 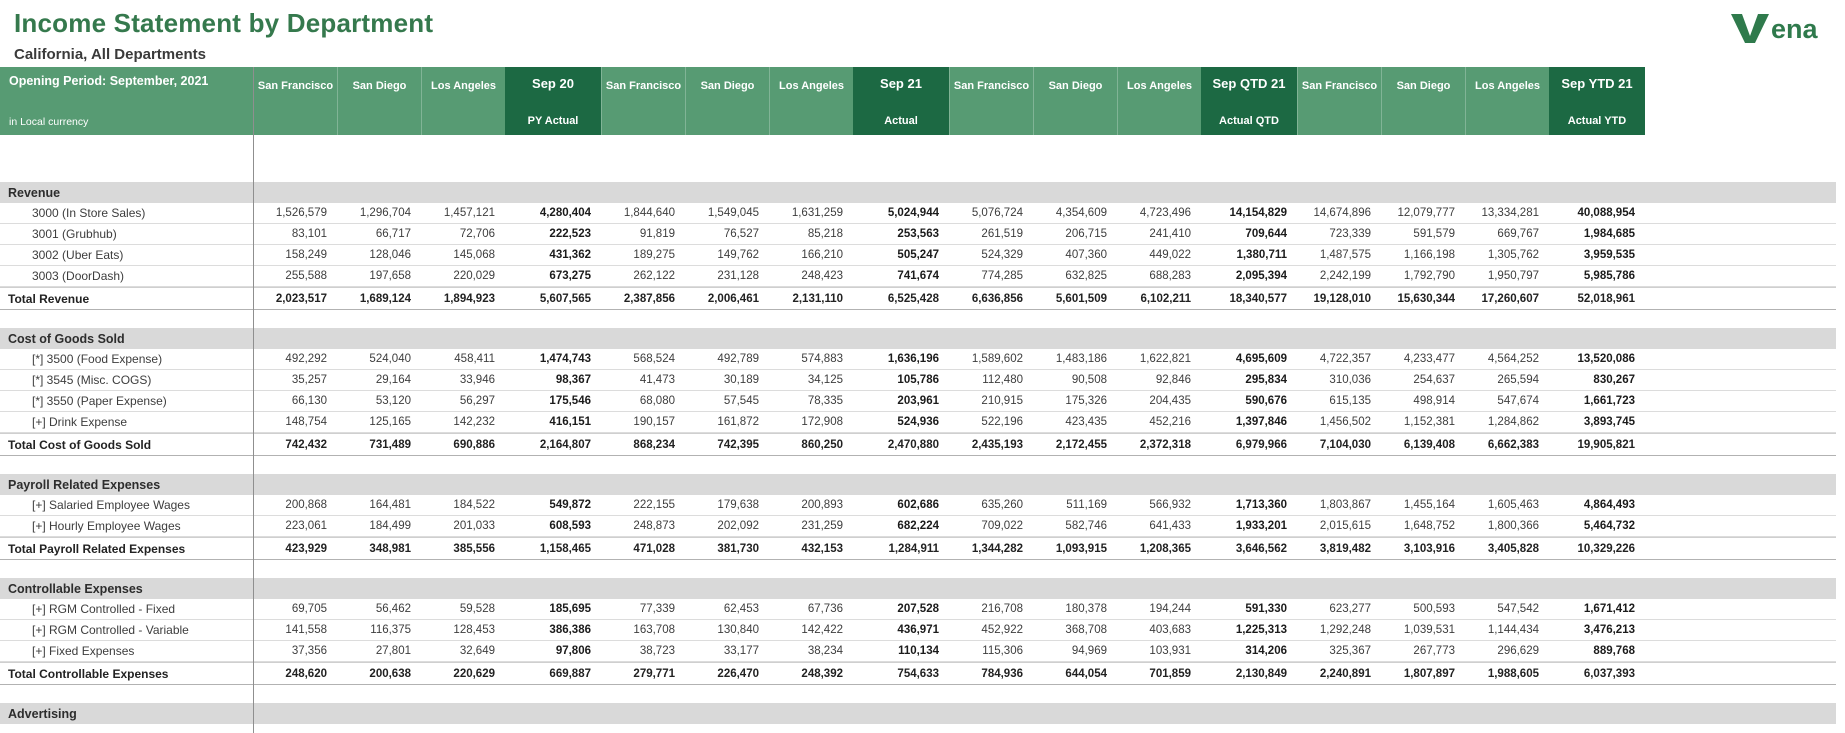 I want to click on value-cell: 231,259, so click(x=811, y=526).